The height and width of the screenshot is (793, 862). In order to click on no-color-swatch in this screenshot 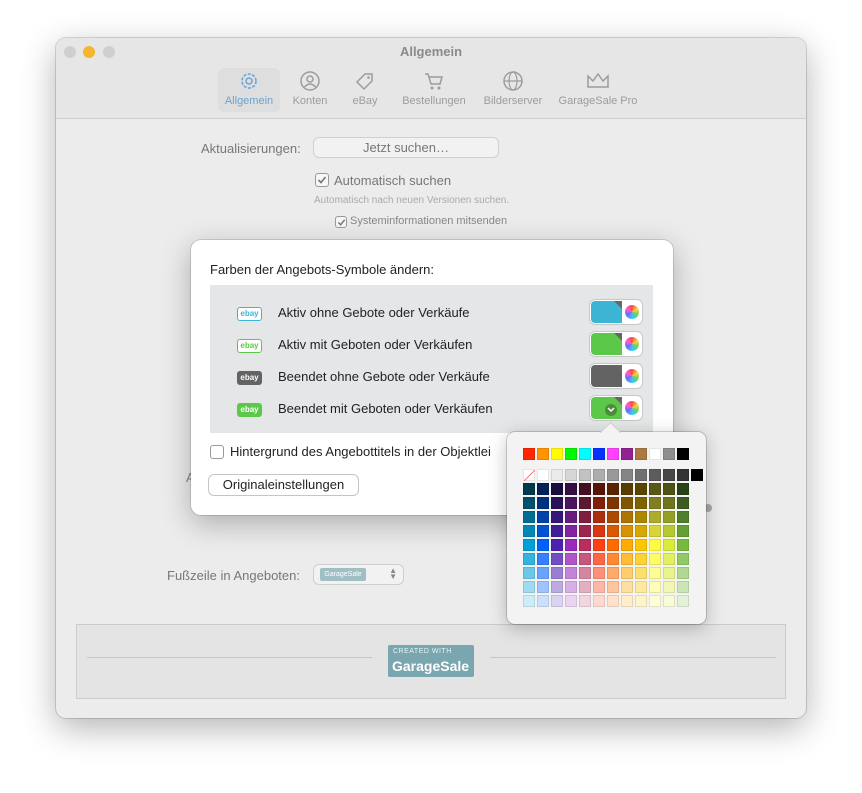, I will do `click(529, 475)`.